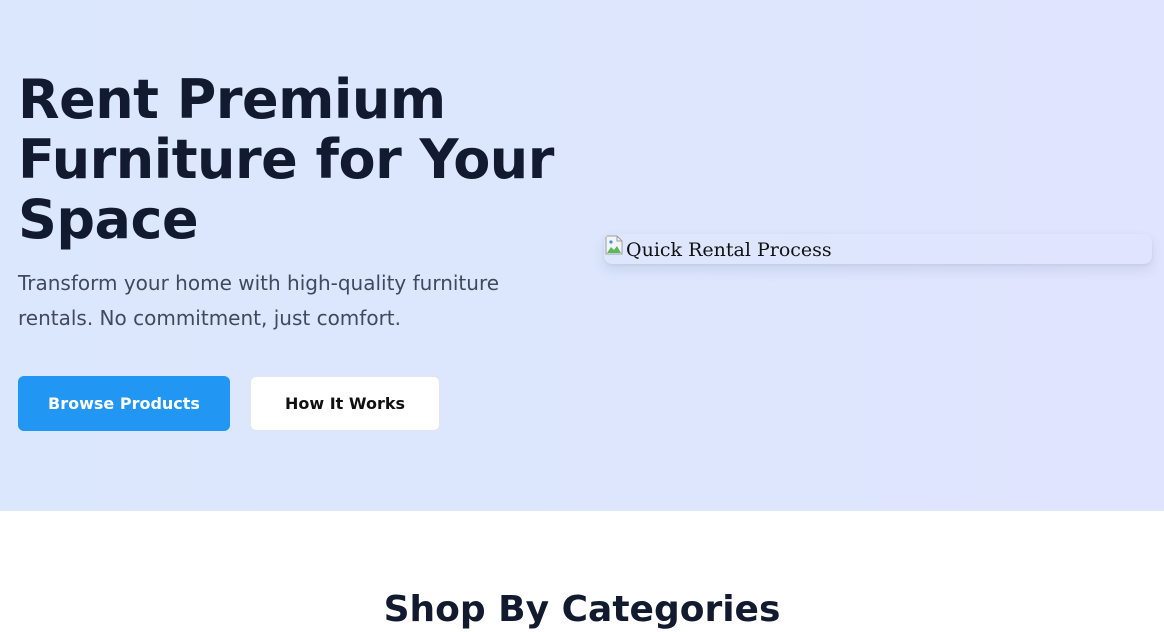  I want to click on browse-products-button: Browse Products, so click(124, 403).